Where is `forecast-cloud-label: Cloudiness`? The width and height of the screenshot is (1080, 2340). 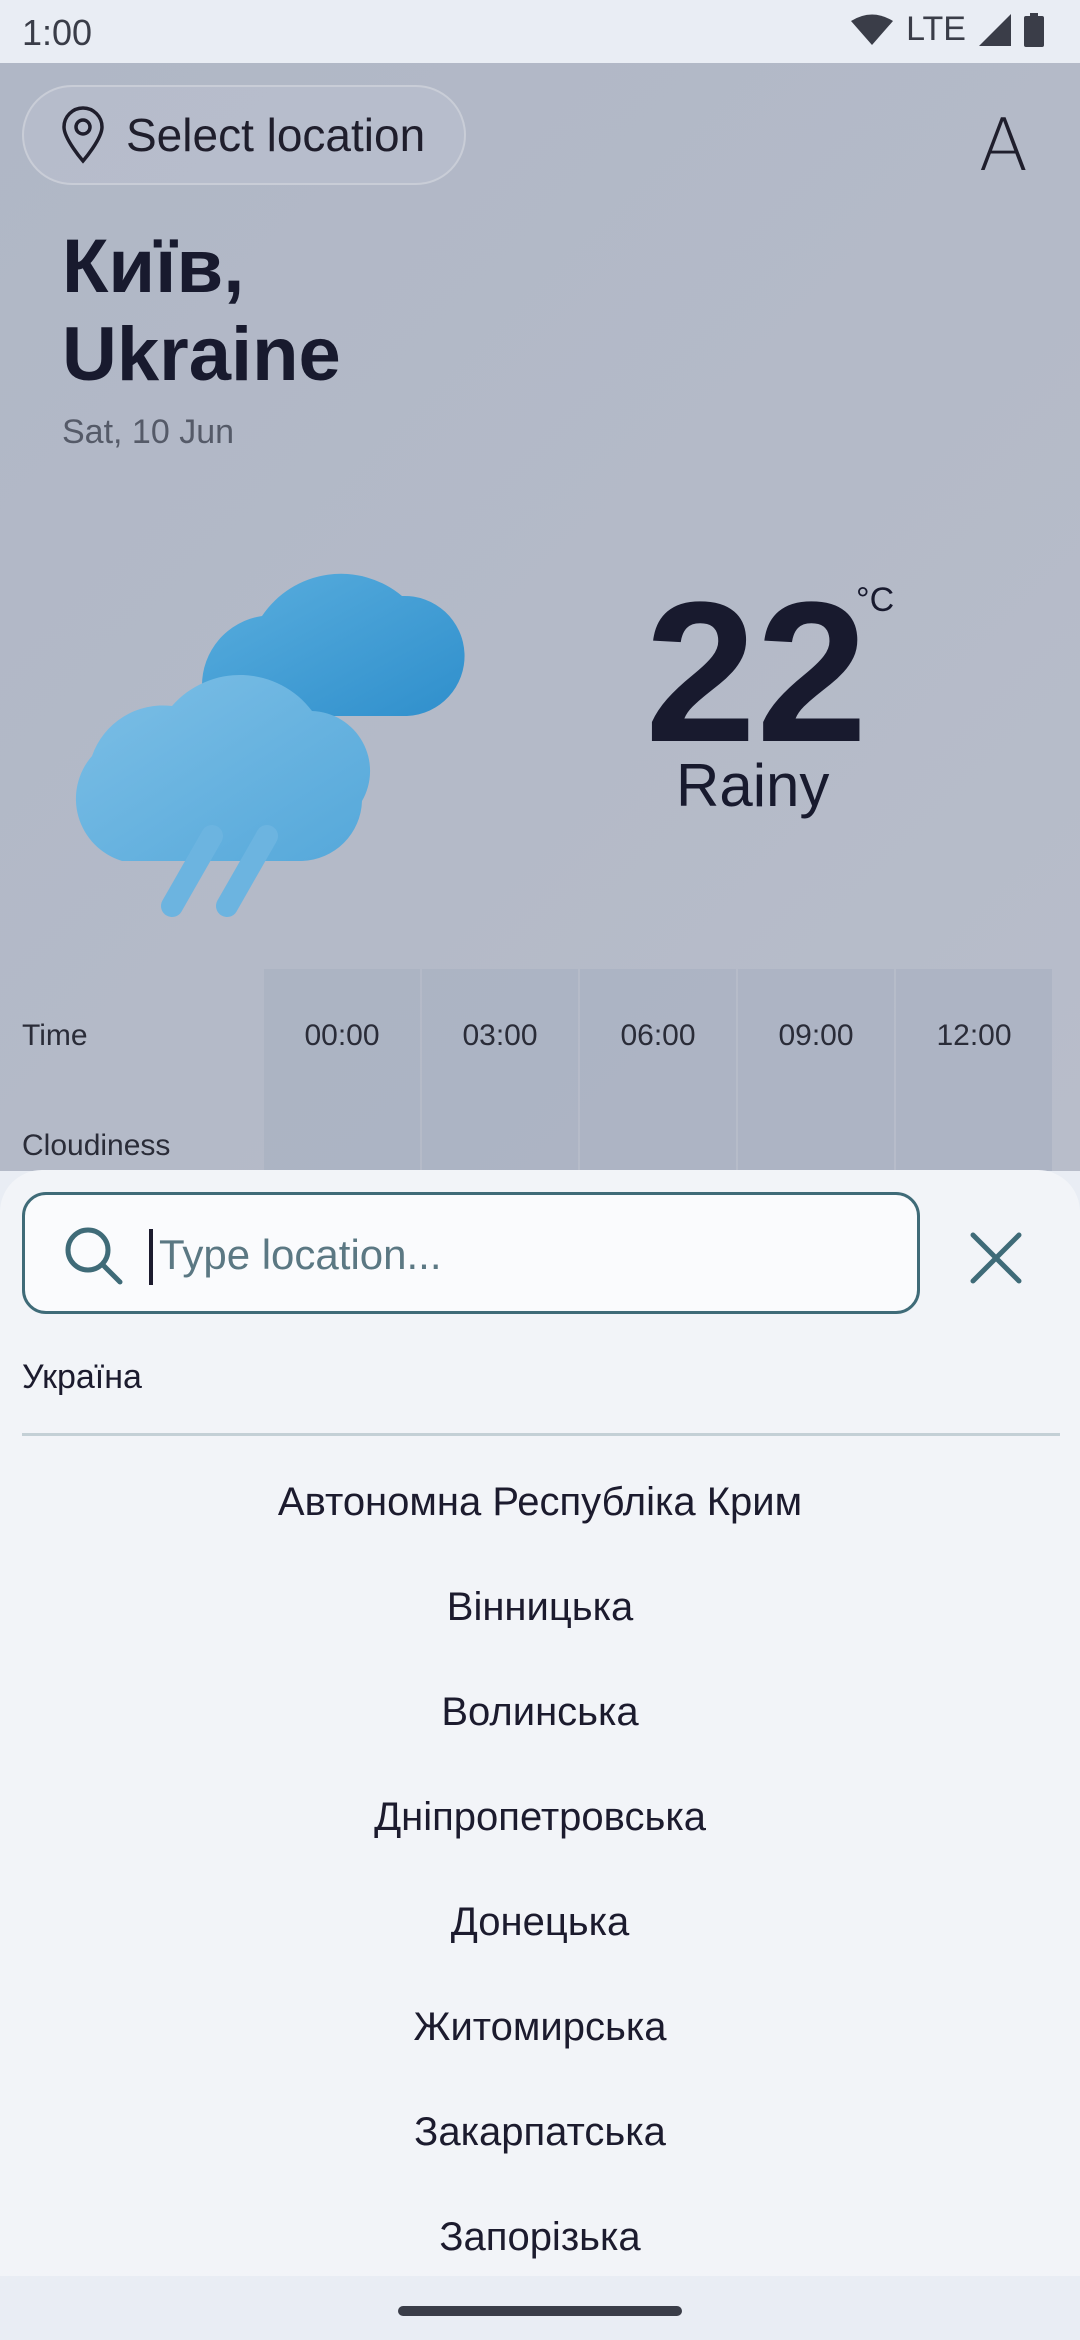
forecast-cloud-label: Cloudiness is located at coordinates (96, 1145).